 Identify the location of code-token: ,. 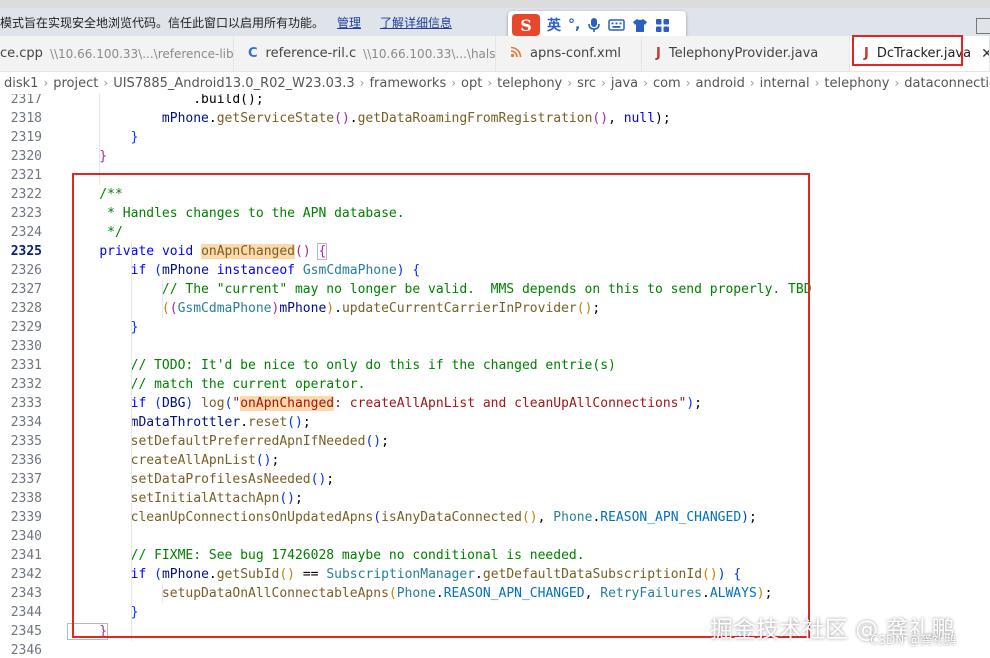
(616, 118).